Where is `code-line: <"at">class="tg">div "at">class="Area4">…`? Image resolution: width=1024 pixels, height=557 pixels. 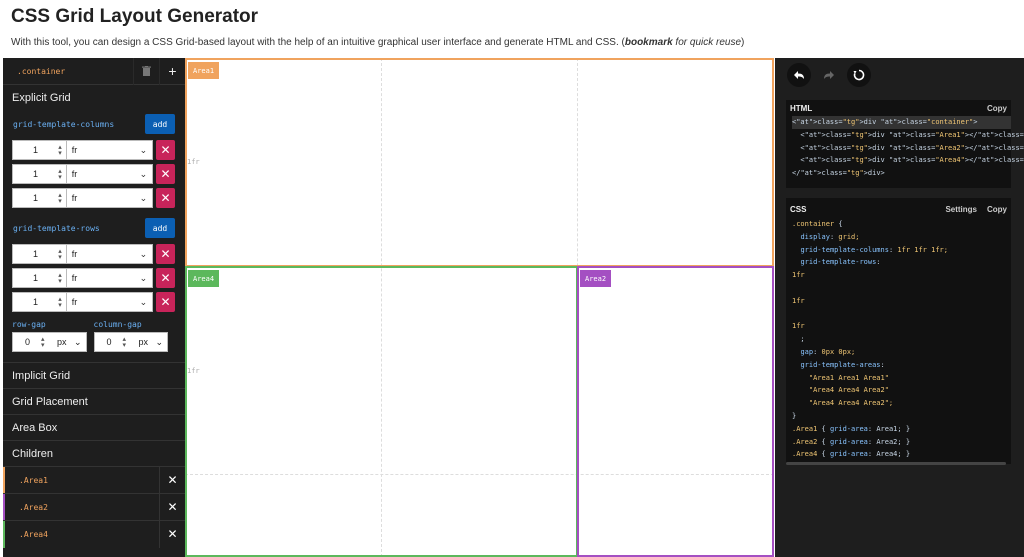
code-line: <"at">class="tg">div "at">class="Area4">… is located at coordinates (908, 160).